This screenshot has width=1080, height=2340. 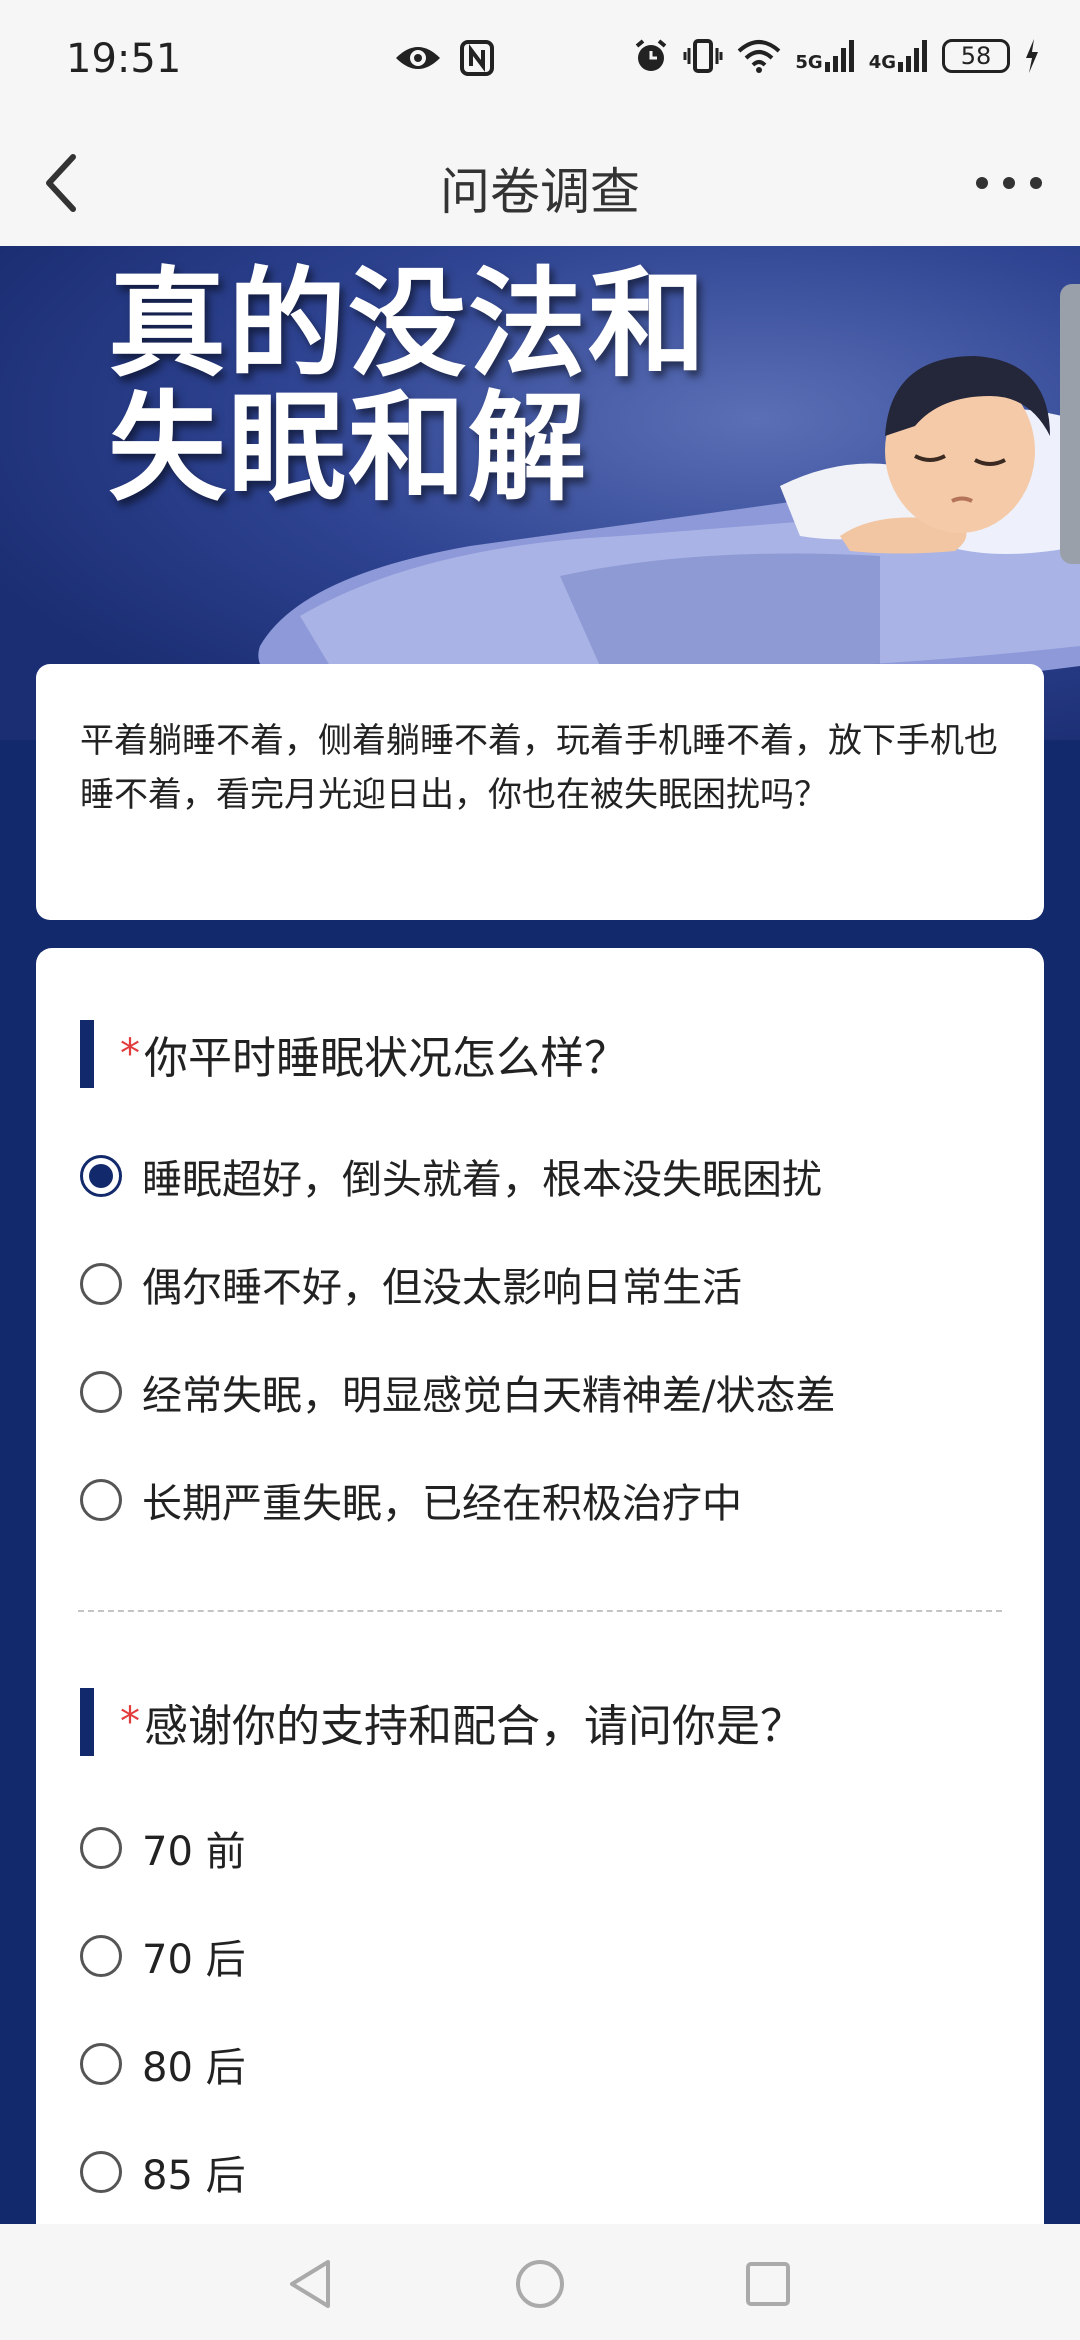 I want to click on question-1-option-2: 偶尔睡不好，但没太影响日常生活, so click(x=411, y=1284).